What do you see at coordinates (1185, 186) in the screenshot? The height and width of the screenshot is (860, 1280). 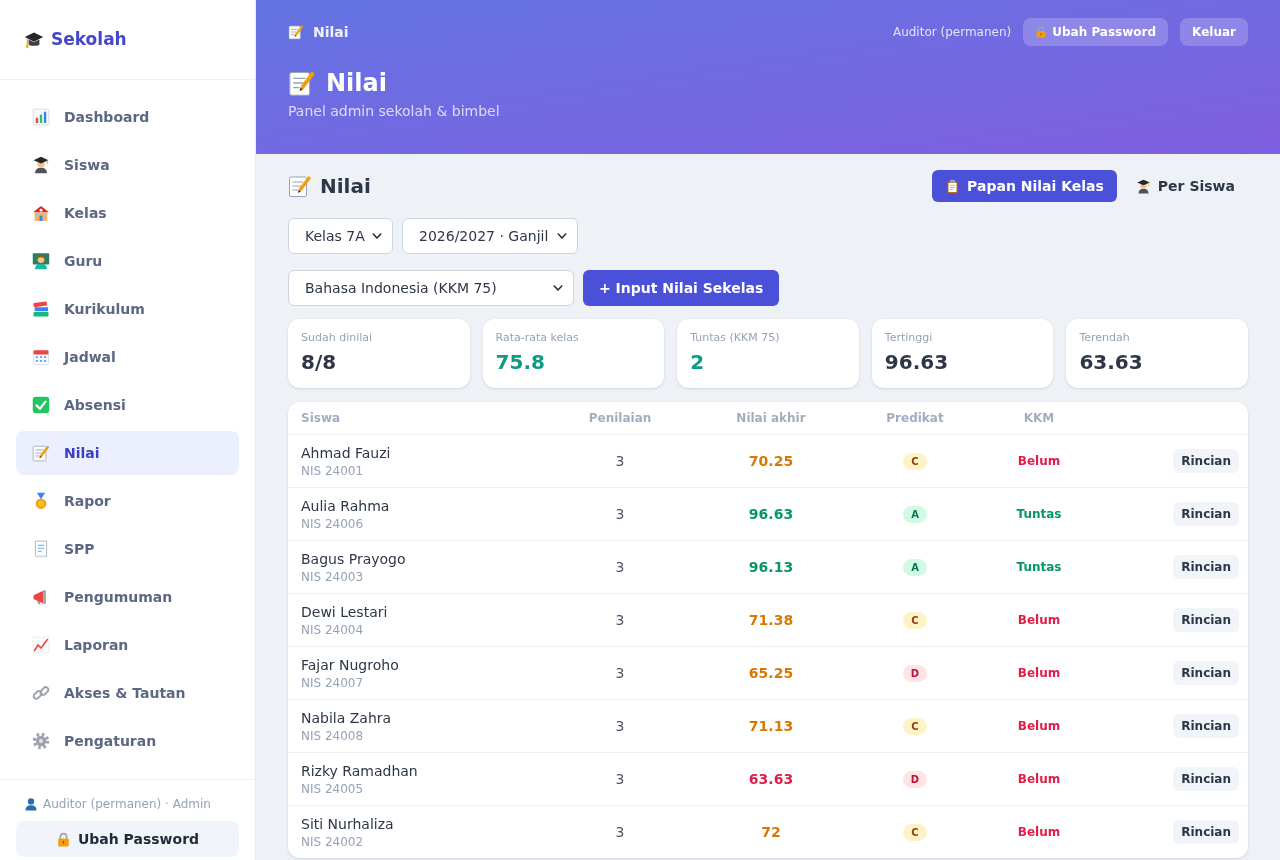 I see `view-tab: Per Siswa` at bounding box center [1185, 186].